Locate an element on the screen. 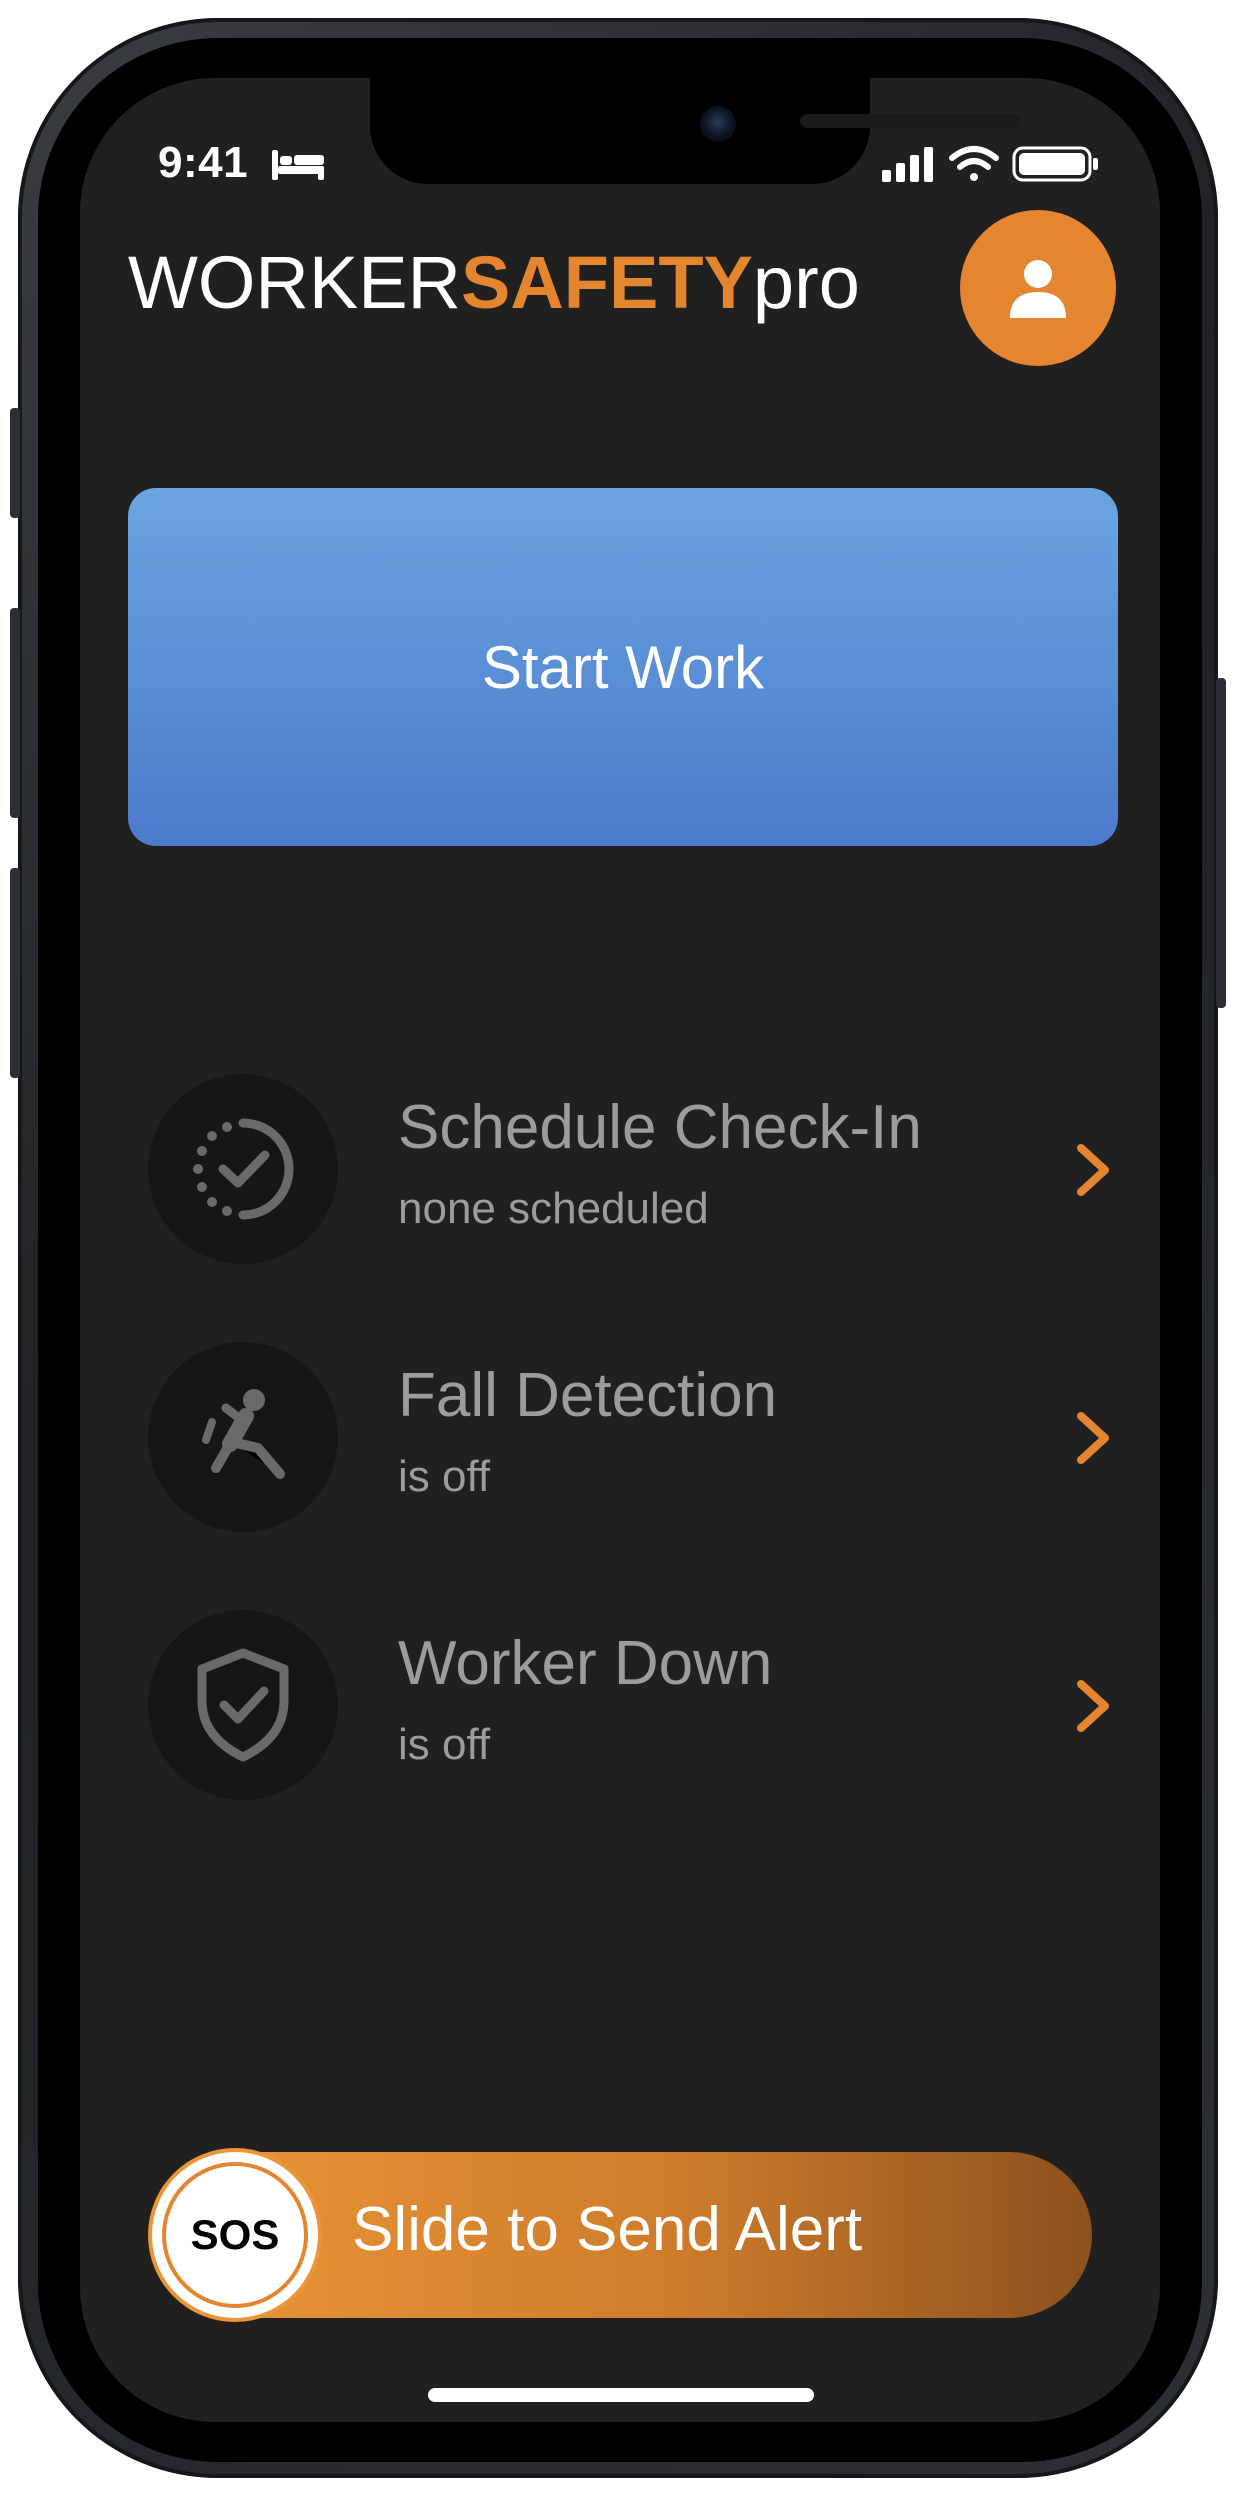 The image size is (1240, 2500). app-logo: WORKERSAFETYpro is located at coordinates (494, 283).